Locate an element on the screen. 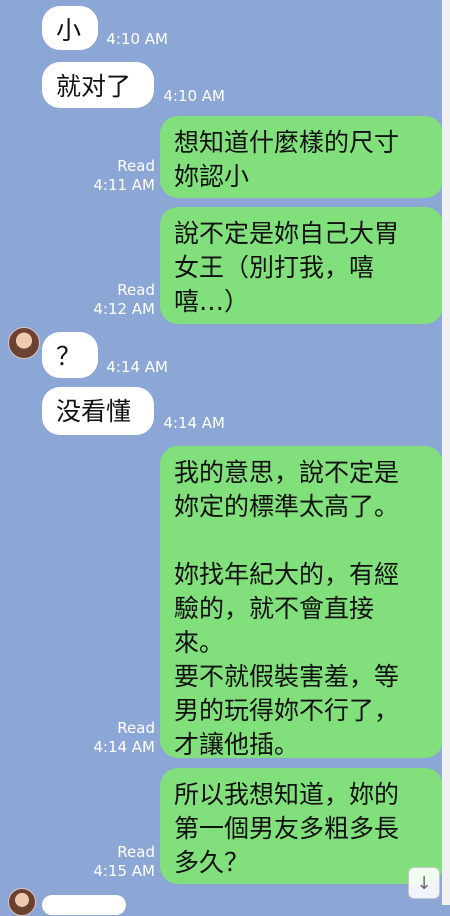 This screenshot has height=916, width=450. message-bubble-8: 所以我想知道，妳的 第一個男友多粗多長 多久？ is located at coordinates (301, 826).